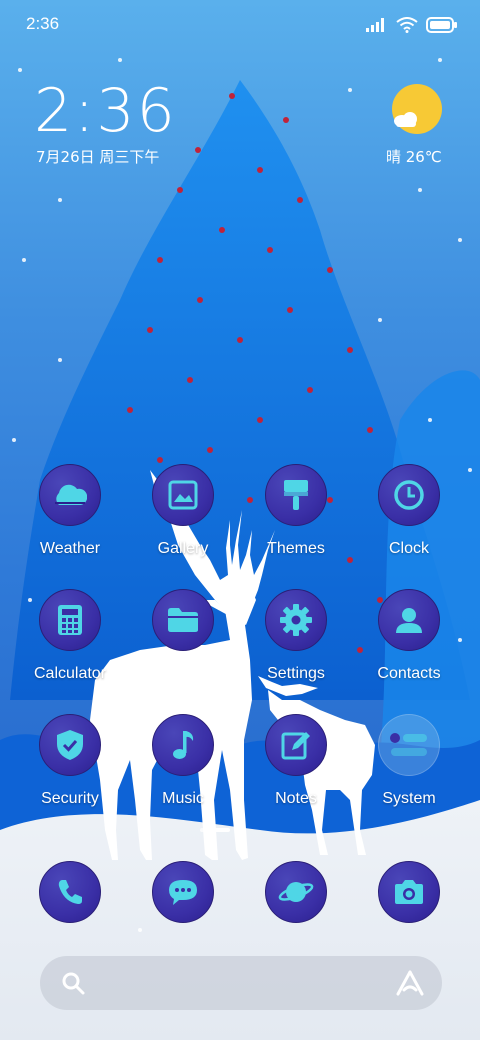 The height and width of the screenshot is (1040, 480). Describe the element at coordinates (183, 495) in the screenshot. I see `gallery-icon` at that location.